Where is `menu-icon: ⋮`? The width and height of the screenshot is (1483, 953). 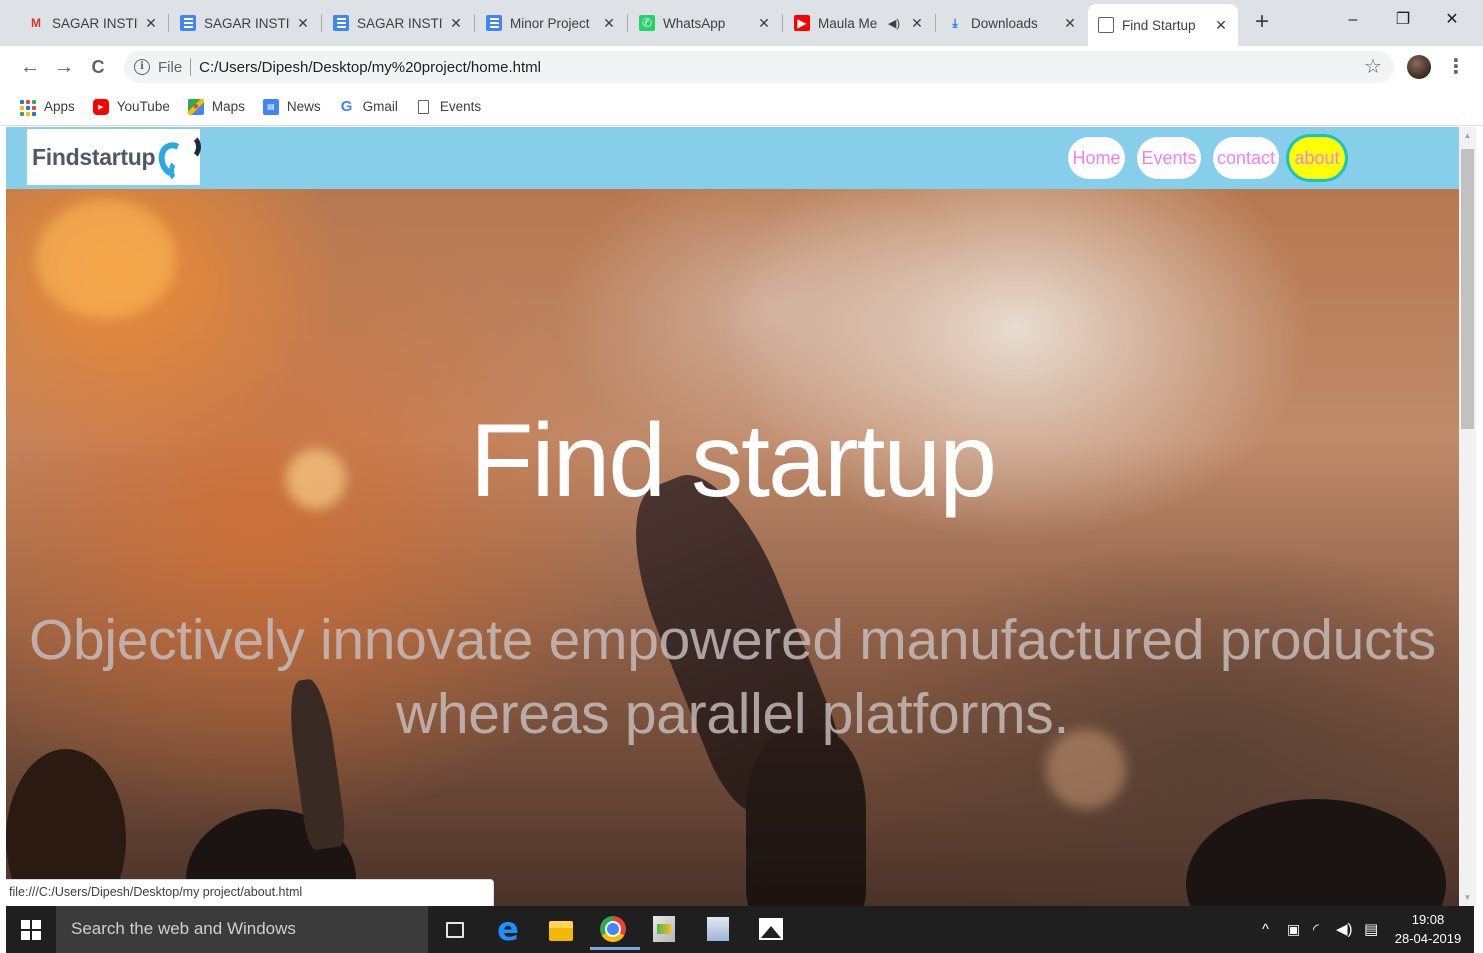 menu-icon: ⋮ is located at coordinates (1456, 67).